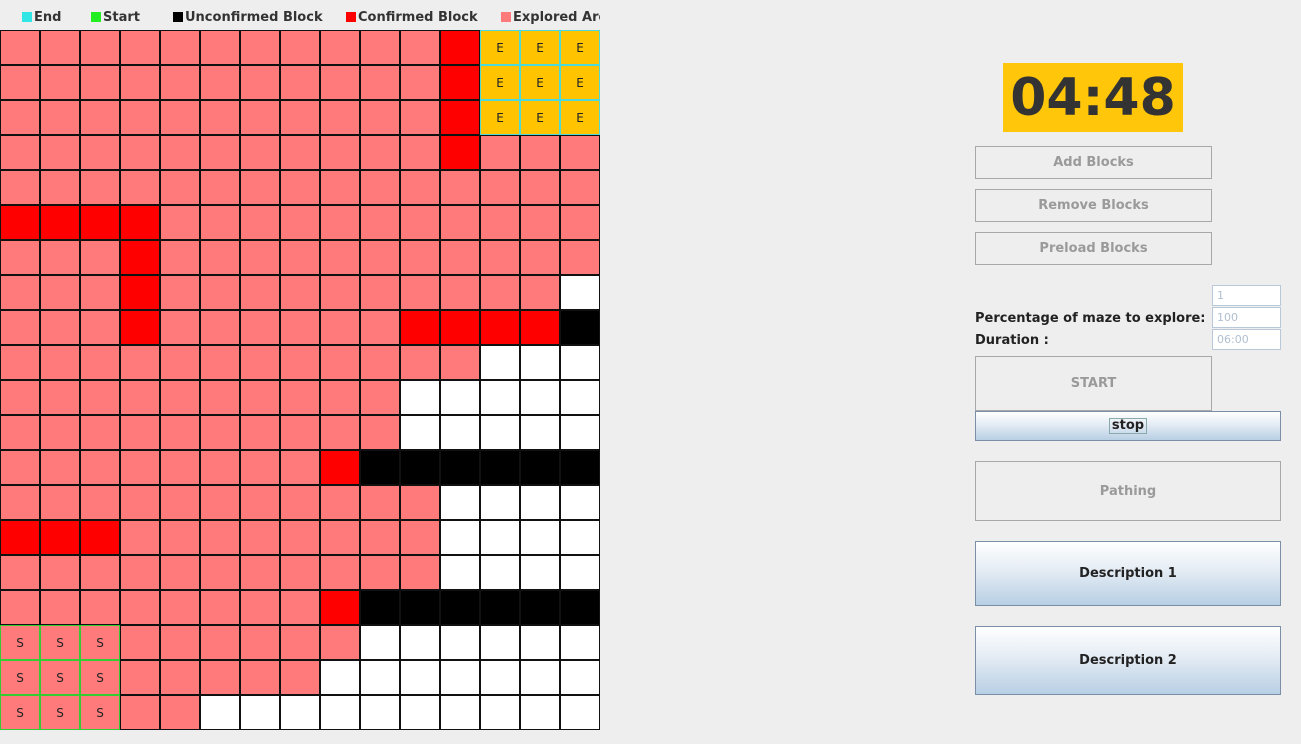 This screenshot has width=1301, height=744. Describe the element at coordinates (540, 117) in the screenshot. I see `end-cell: E` at that location.